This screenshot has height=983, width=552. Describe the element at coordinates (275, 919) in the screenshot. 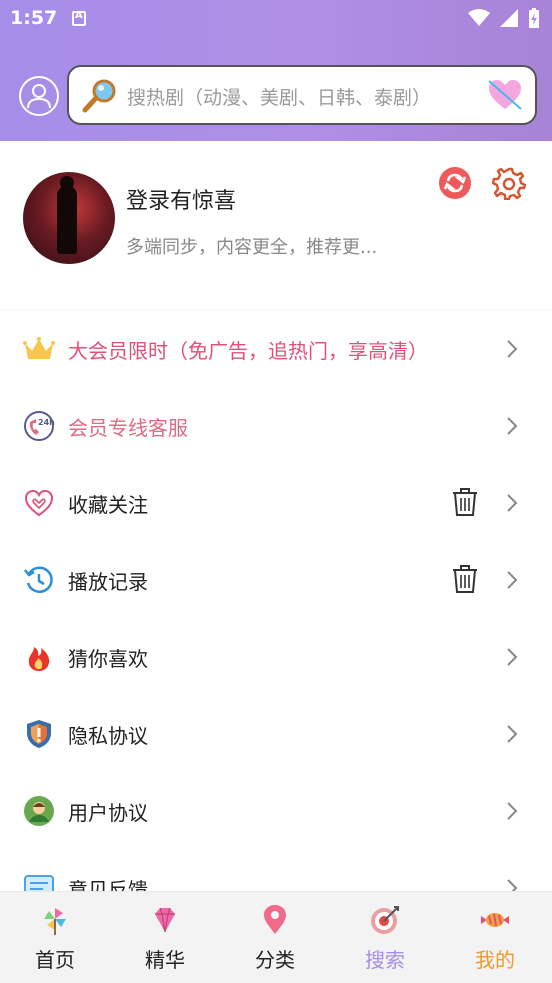

I see `location-pin-icon` at that location.